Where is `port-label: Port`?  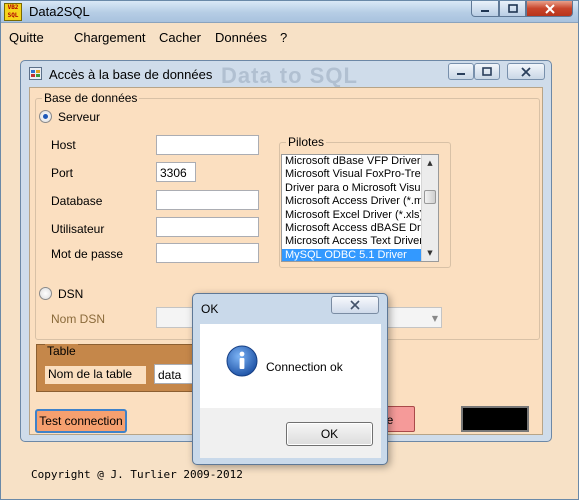
port-label: Port is located at coordinates (62, 173).